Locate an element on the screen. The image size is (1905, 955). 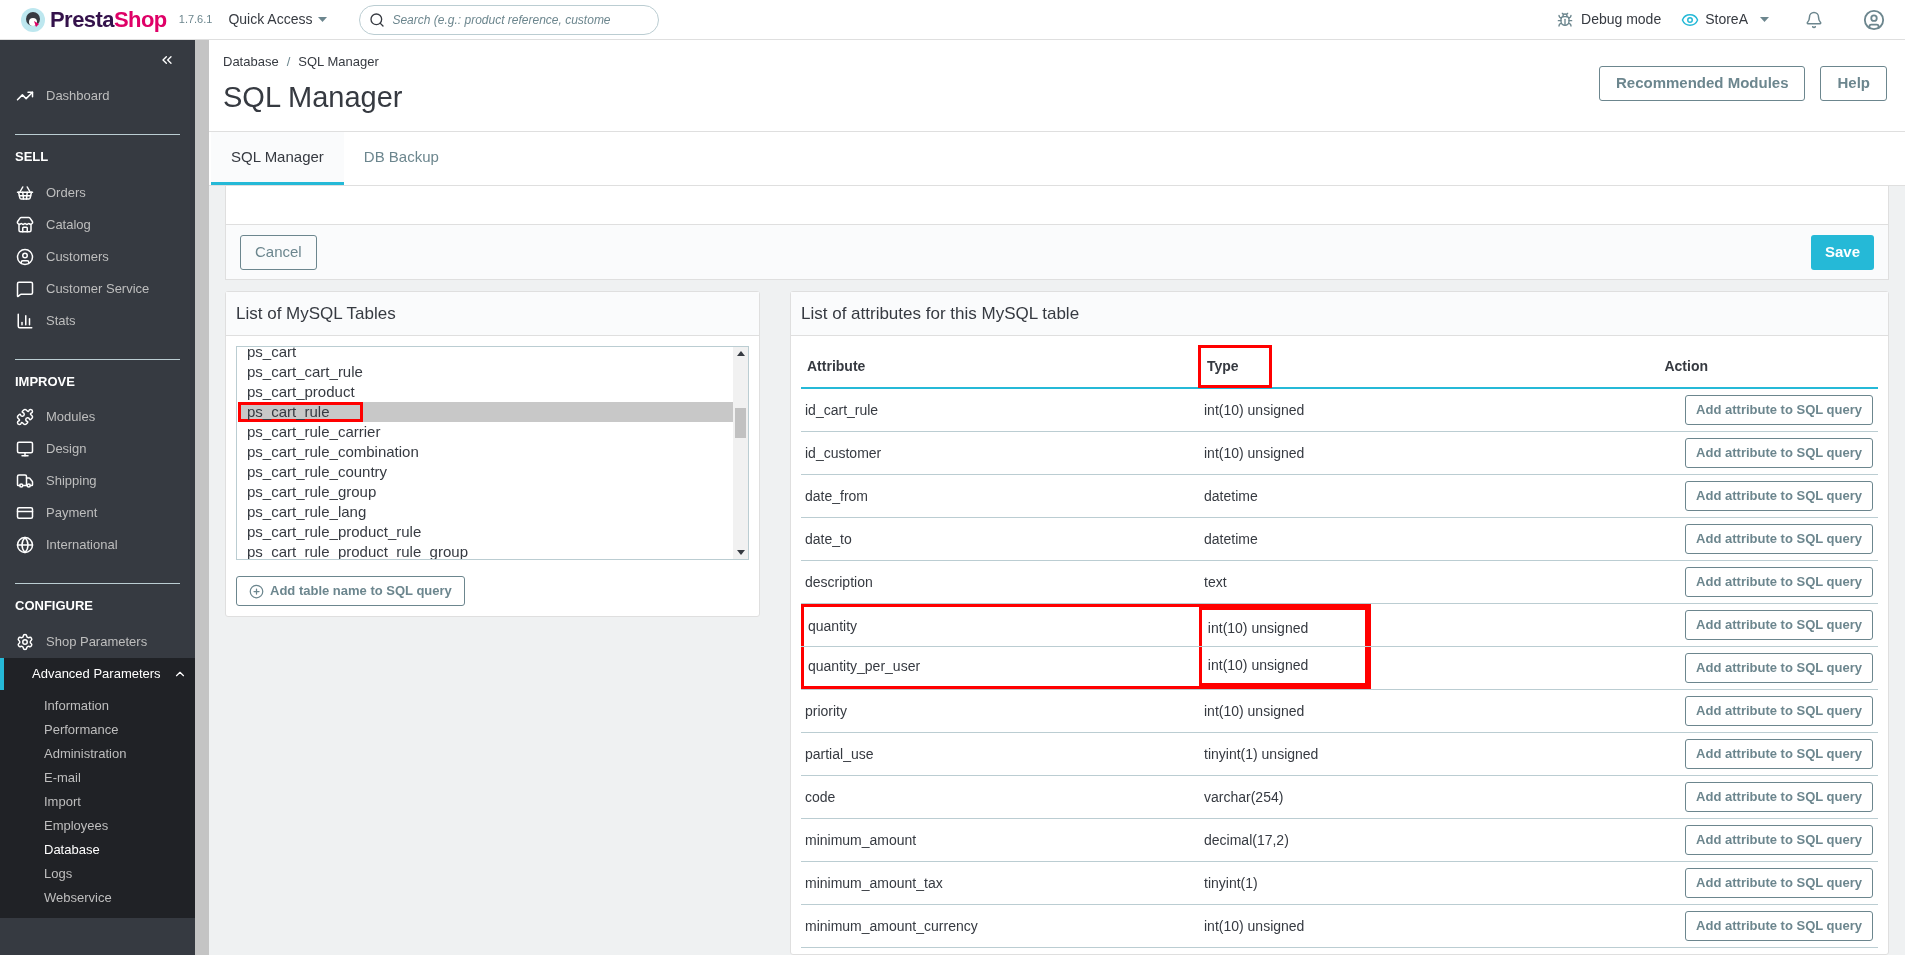
nav-item: Modules is located at coordinates (97, 417).